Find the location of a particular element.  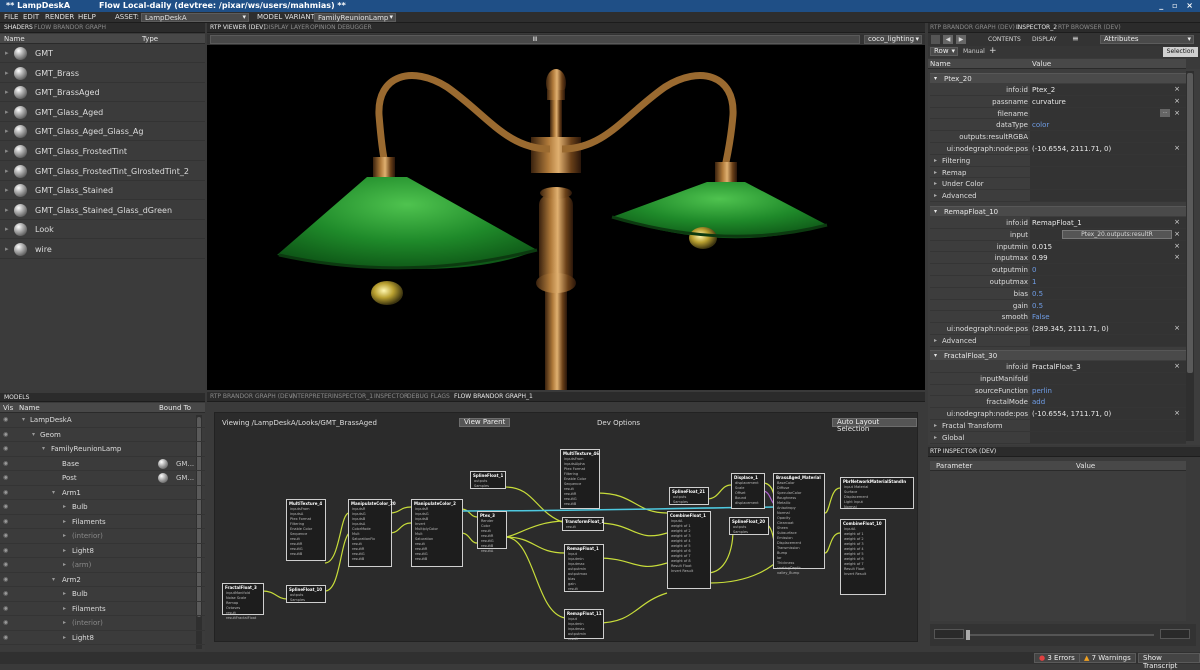

tree-row: ◉ ▸ Filaments is located at coordinates (102, 522).